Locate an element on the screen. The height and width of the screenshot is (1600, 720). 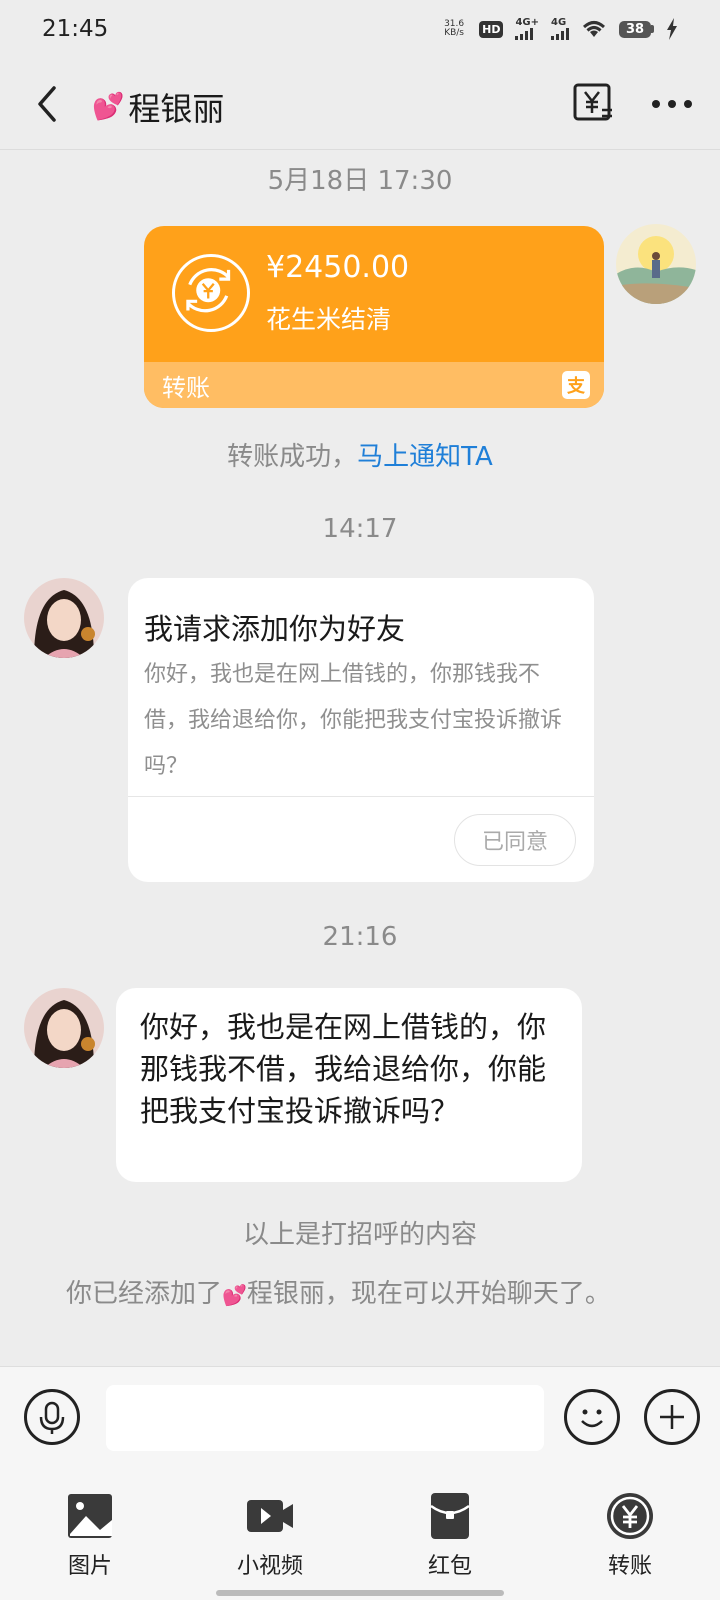
agreed-button: 已同意 is located at coordinates (515, 840).